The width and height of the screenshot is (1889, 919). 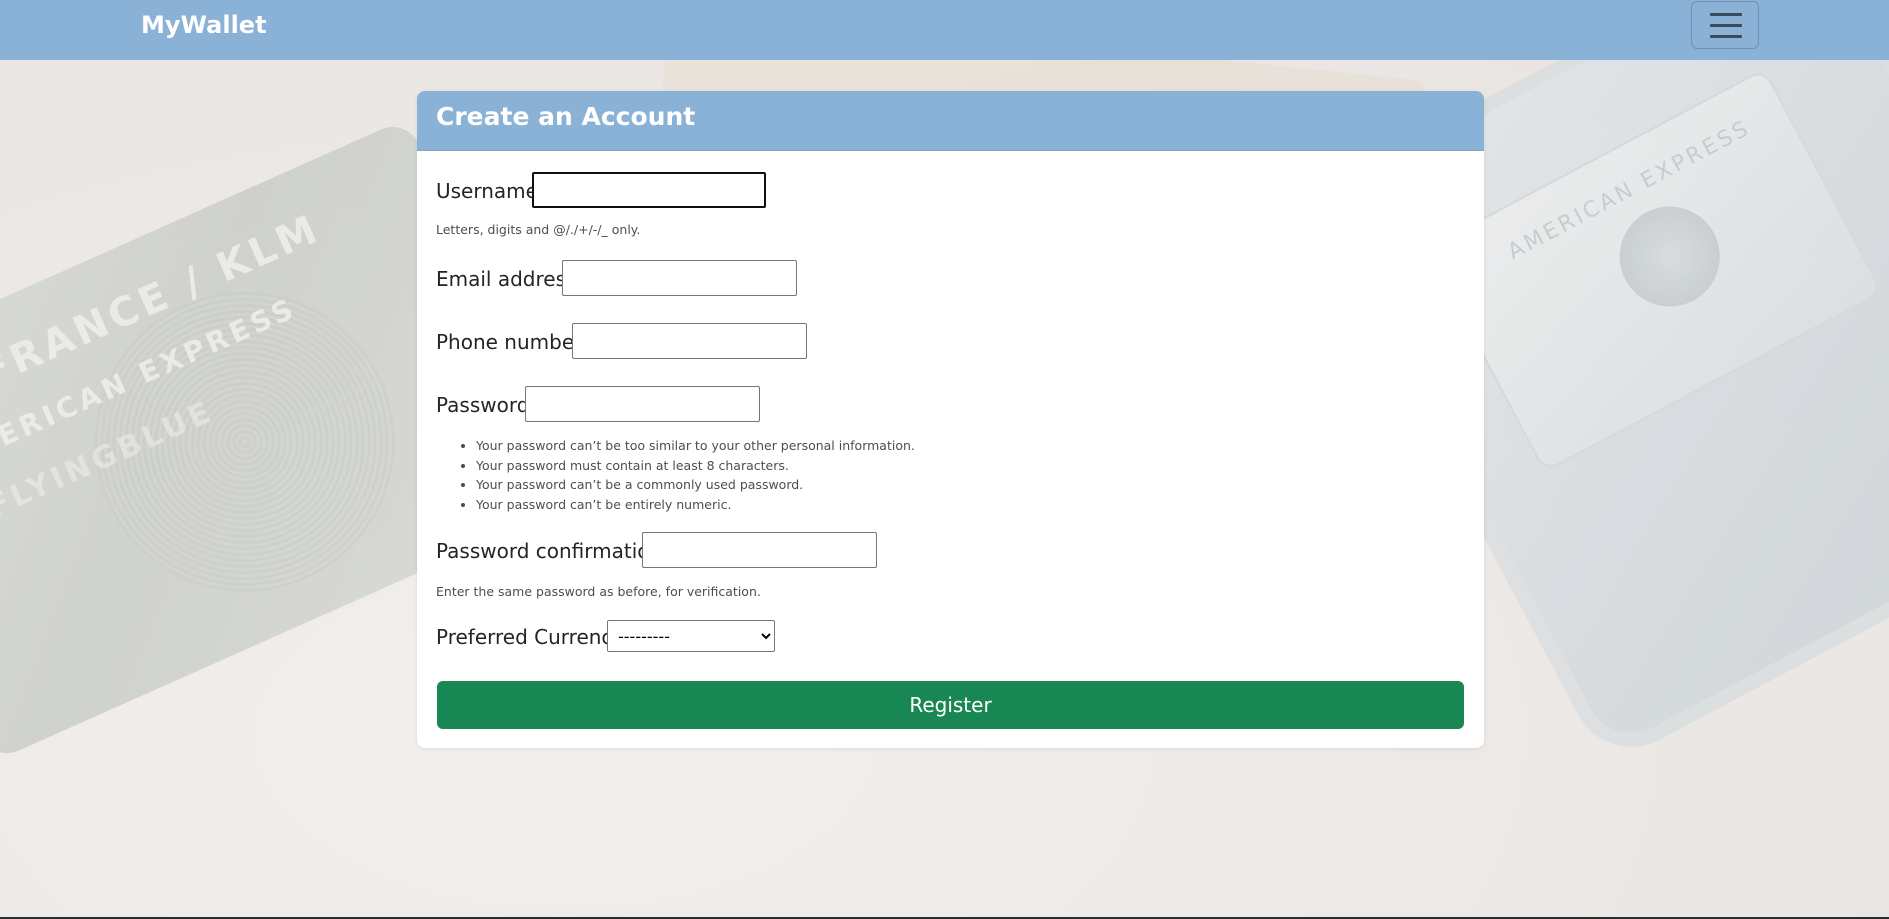 What do you see at coordinates (566, 116) in the screenshot?
I see `page-title: Create an Account` at bounding box center [566, 116].